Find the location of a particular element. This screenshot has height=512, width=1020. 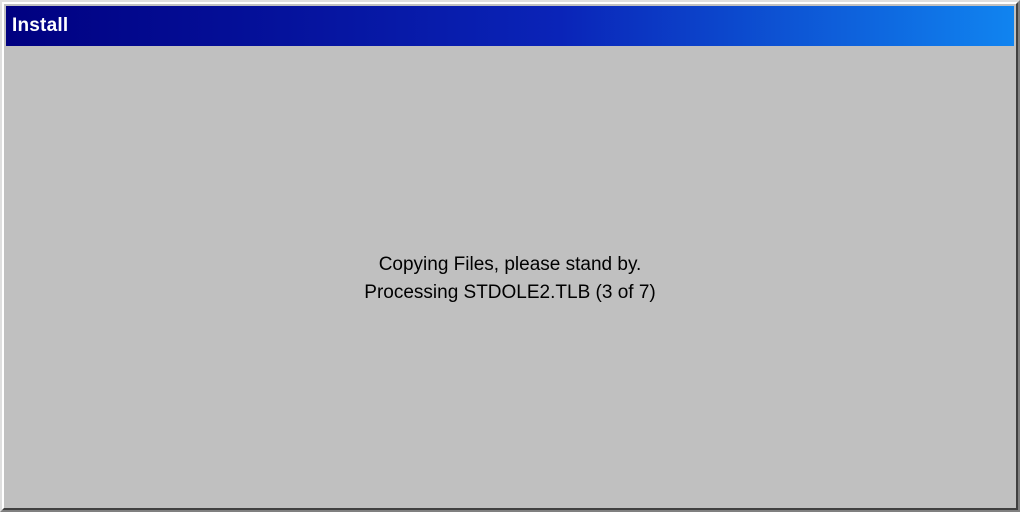

status-line-processing: Processing STDOLE2.TLB (3 of 7) is located at coordinates (510, 292).